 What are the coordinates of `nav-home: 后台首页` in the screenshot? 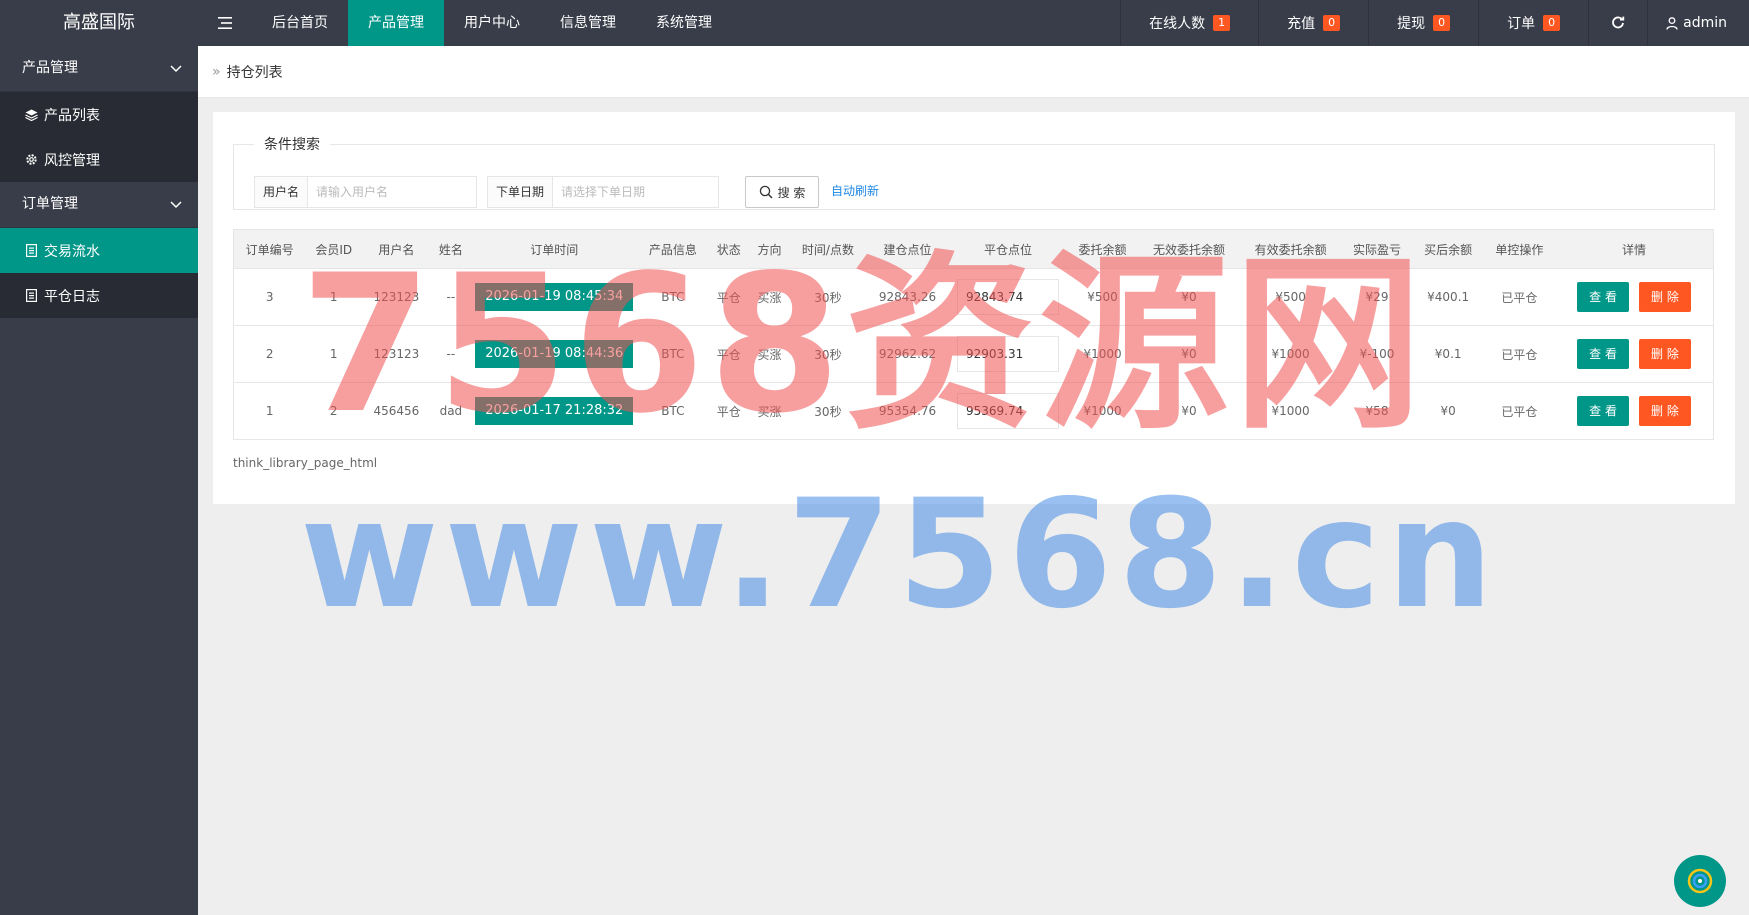 It's located at (300, 23).